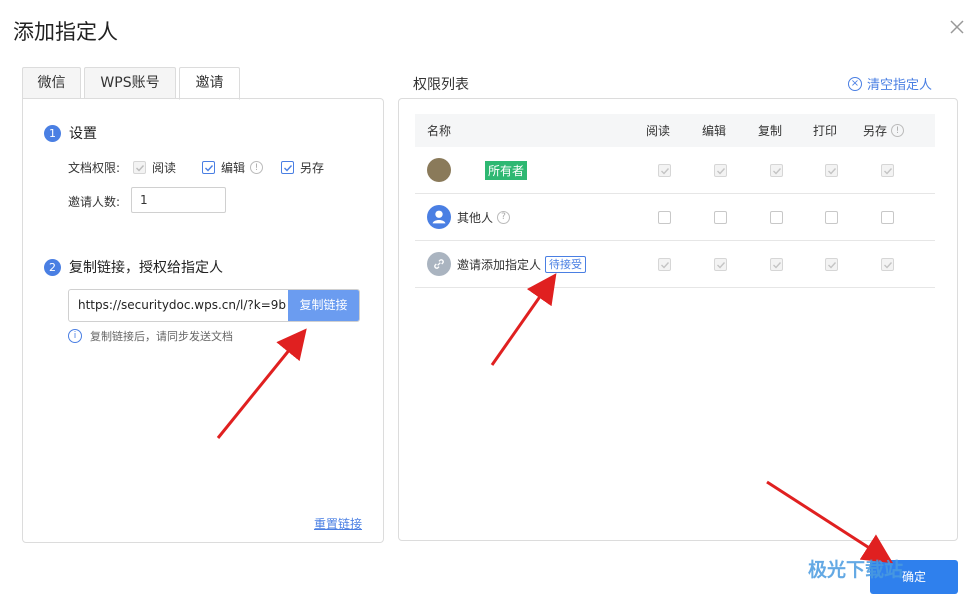 This screenshot has width=967, height=605. Describe the element at coordinates (52, 267) in the screenshot. I see `step-number: 2` at that location.